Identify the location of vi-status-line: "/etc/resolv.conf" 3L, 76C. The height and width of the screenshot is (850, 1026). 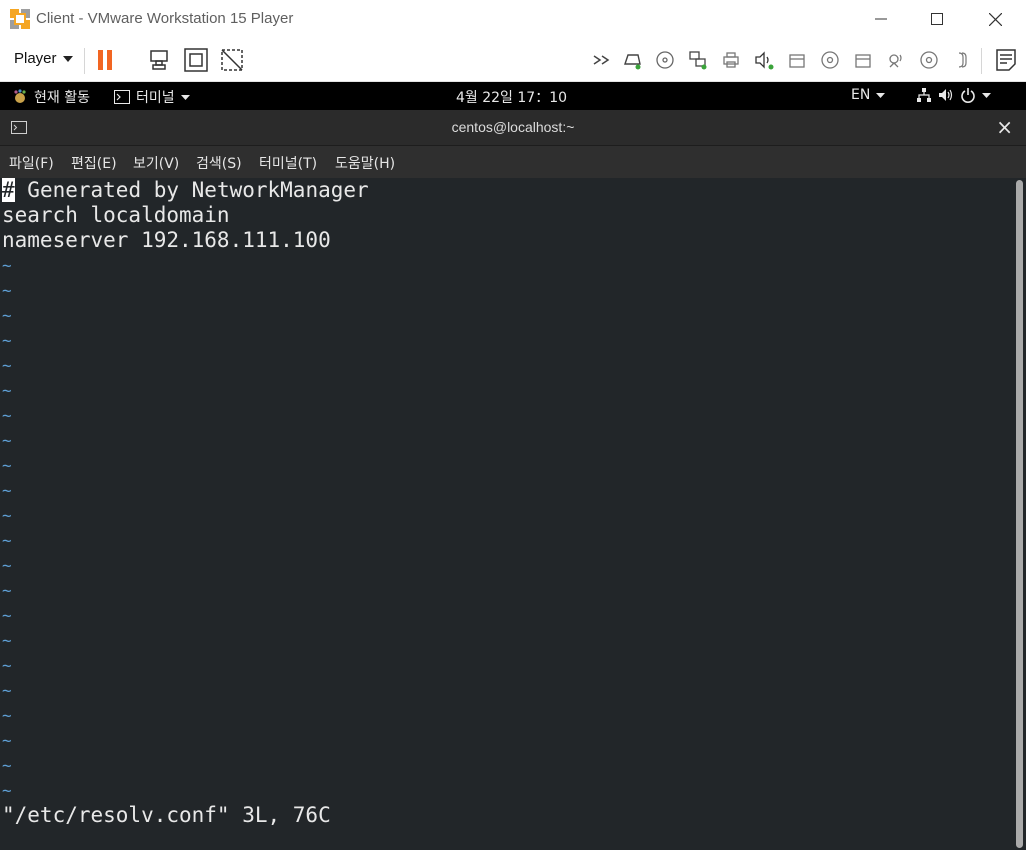
(166, 815).